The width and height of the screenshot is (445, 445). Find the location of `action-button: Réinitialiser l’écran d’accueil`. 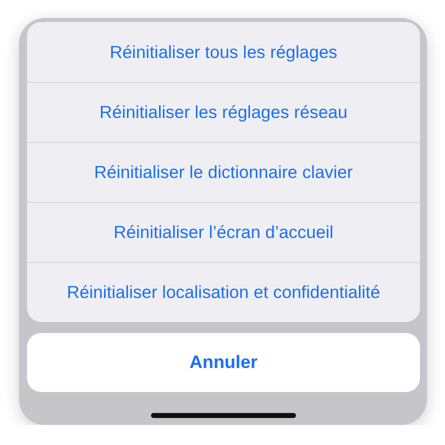

action-button: Réinitialiser l’écran d’accueil is located at coordinates (223, 232).